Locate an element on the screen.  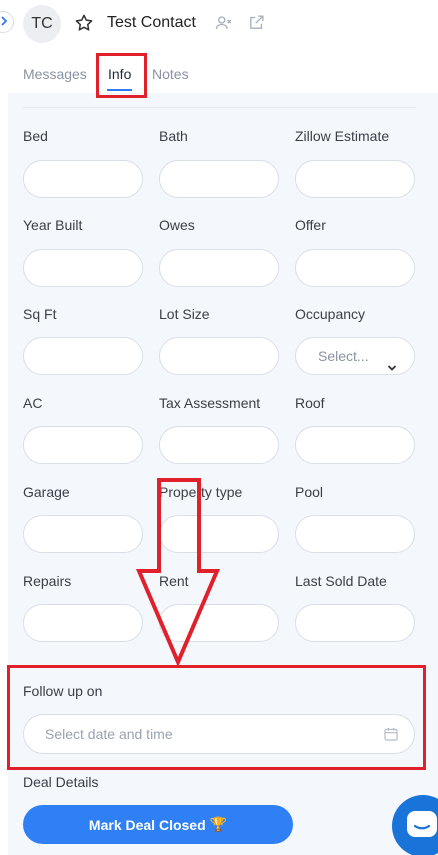
field-label-last-sold-date: Last Sold Date is located at coordinates (341, 581).